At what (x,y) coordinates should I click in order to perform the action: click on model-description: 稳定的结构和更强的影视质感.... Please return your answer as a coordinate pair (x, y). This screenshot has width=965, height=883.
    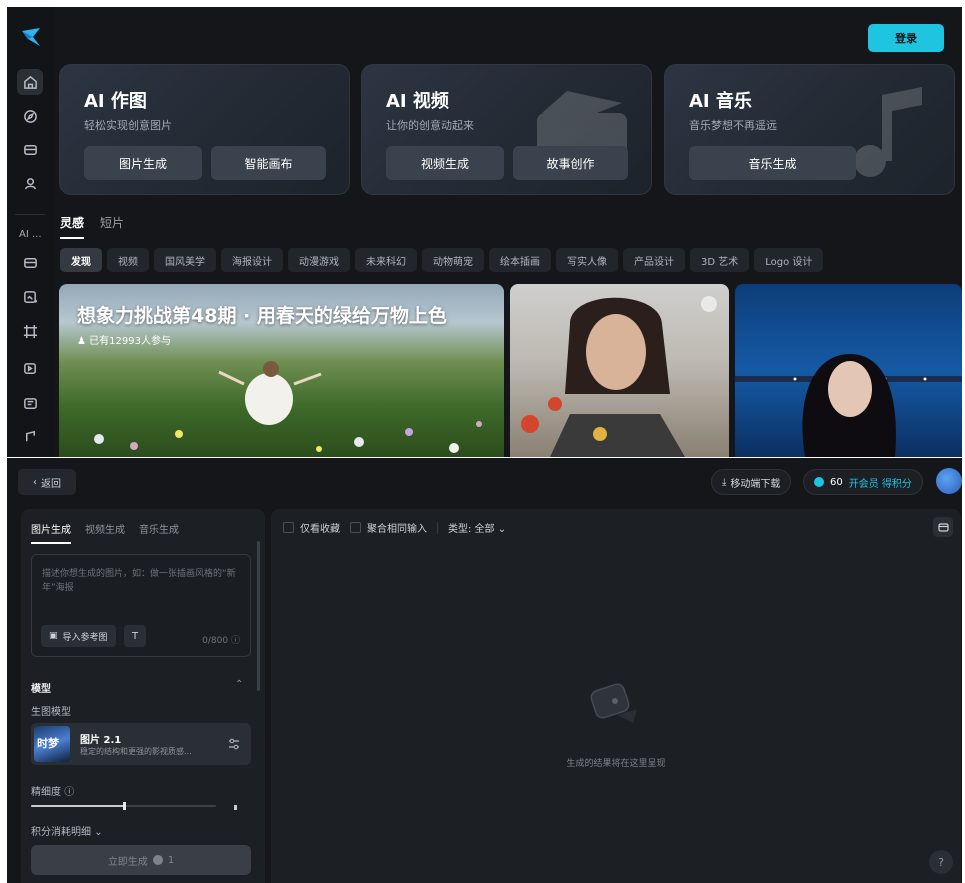
    Looking at the image, I should click on (136, 751).